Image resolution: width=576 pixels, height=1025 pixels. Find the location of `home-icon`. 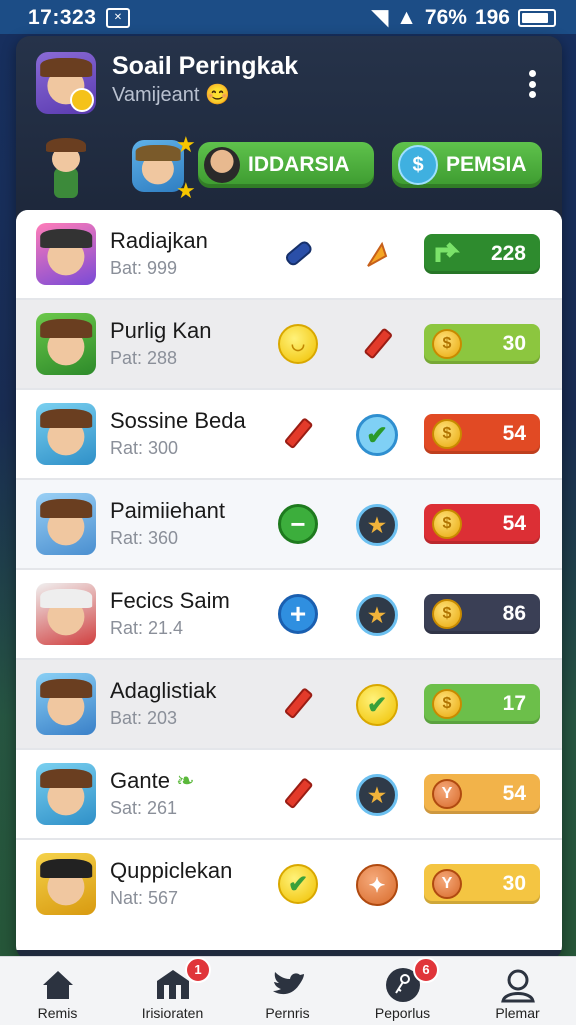

home-icon is located at coordinates (57, 985).